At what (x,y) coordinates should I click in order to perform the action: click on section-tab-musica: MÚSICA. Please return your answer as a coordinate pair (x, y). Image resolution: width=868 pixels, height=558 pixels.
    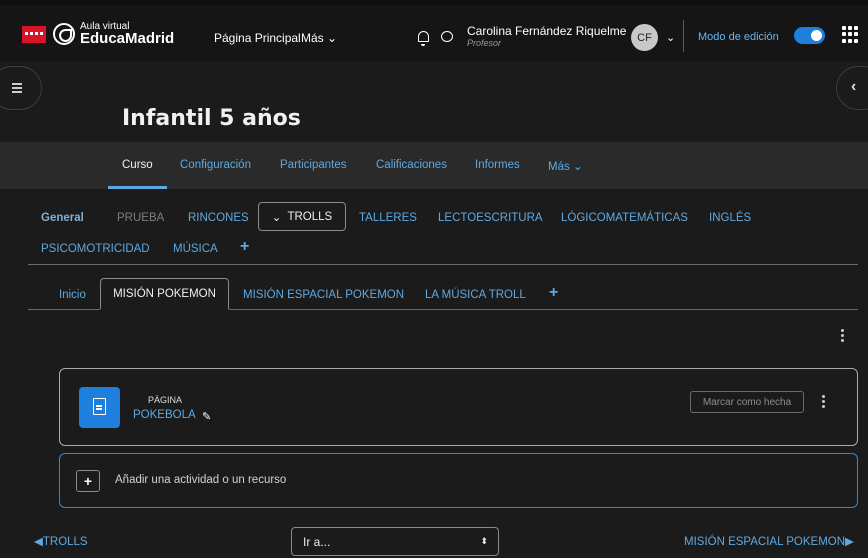
    Looking at the image, I should click on (195, 249).